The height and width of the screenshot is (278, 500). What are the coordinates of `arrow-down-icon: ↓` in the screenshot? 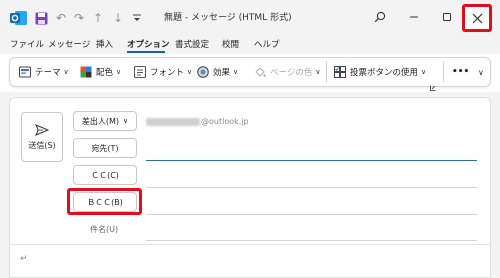 It's located at (118, 18).